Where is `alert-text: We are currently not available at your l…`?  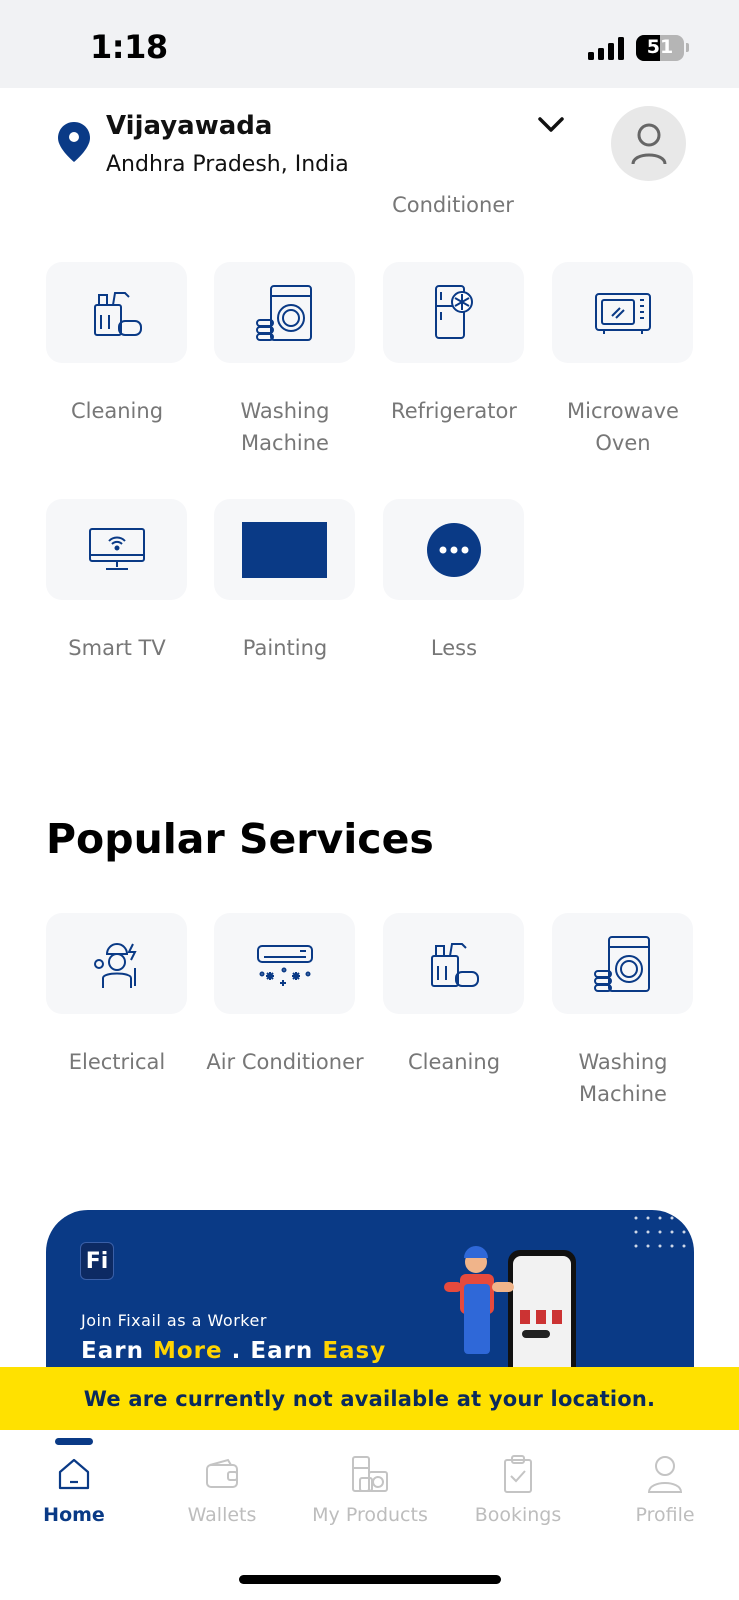
alert-text: We are currently not available at your l… is located at coordinates (369, 1398).